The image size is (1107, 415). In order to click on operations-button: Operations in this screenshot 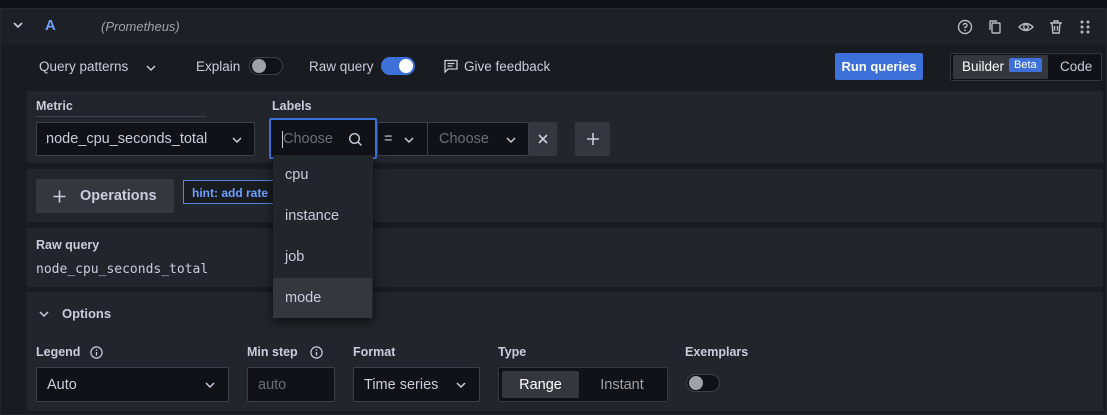, I will do `click(105, 196)`.